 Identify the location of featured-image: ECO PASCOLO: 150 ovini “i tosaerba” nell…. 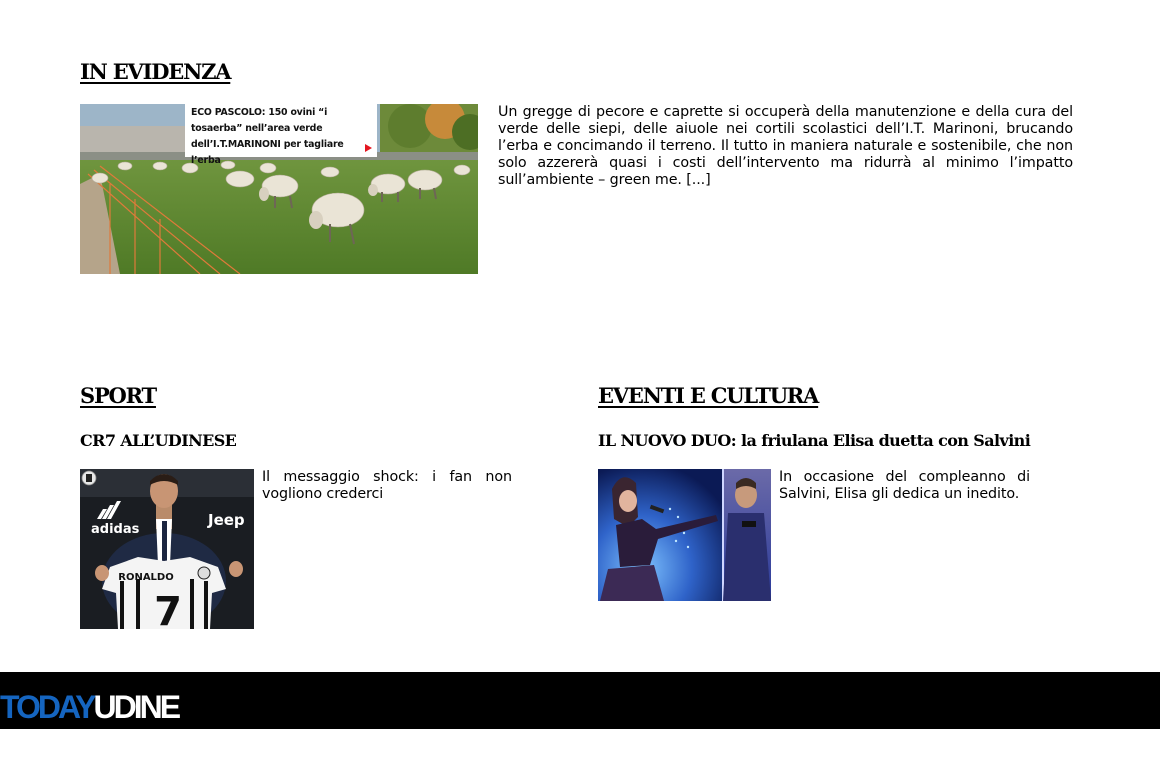
(279, 189).